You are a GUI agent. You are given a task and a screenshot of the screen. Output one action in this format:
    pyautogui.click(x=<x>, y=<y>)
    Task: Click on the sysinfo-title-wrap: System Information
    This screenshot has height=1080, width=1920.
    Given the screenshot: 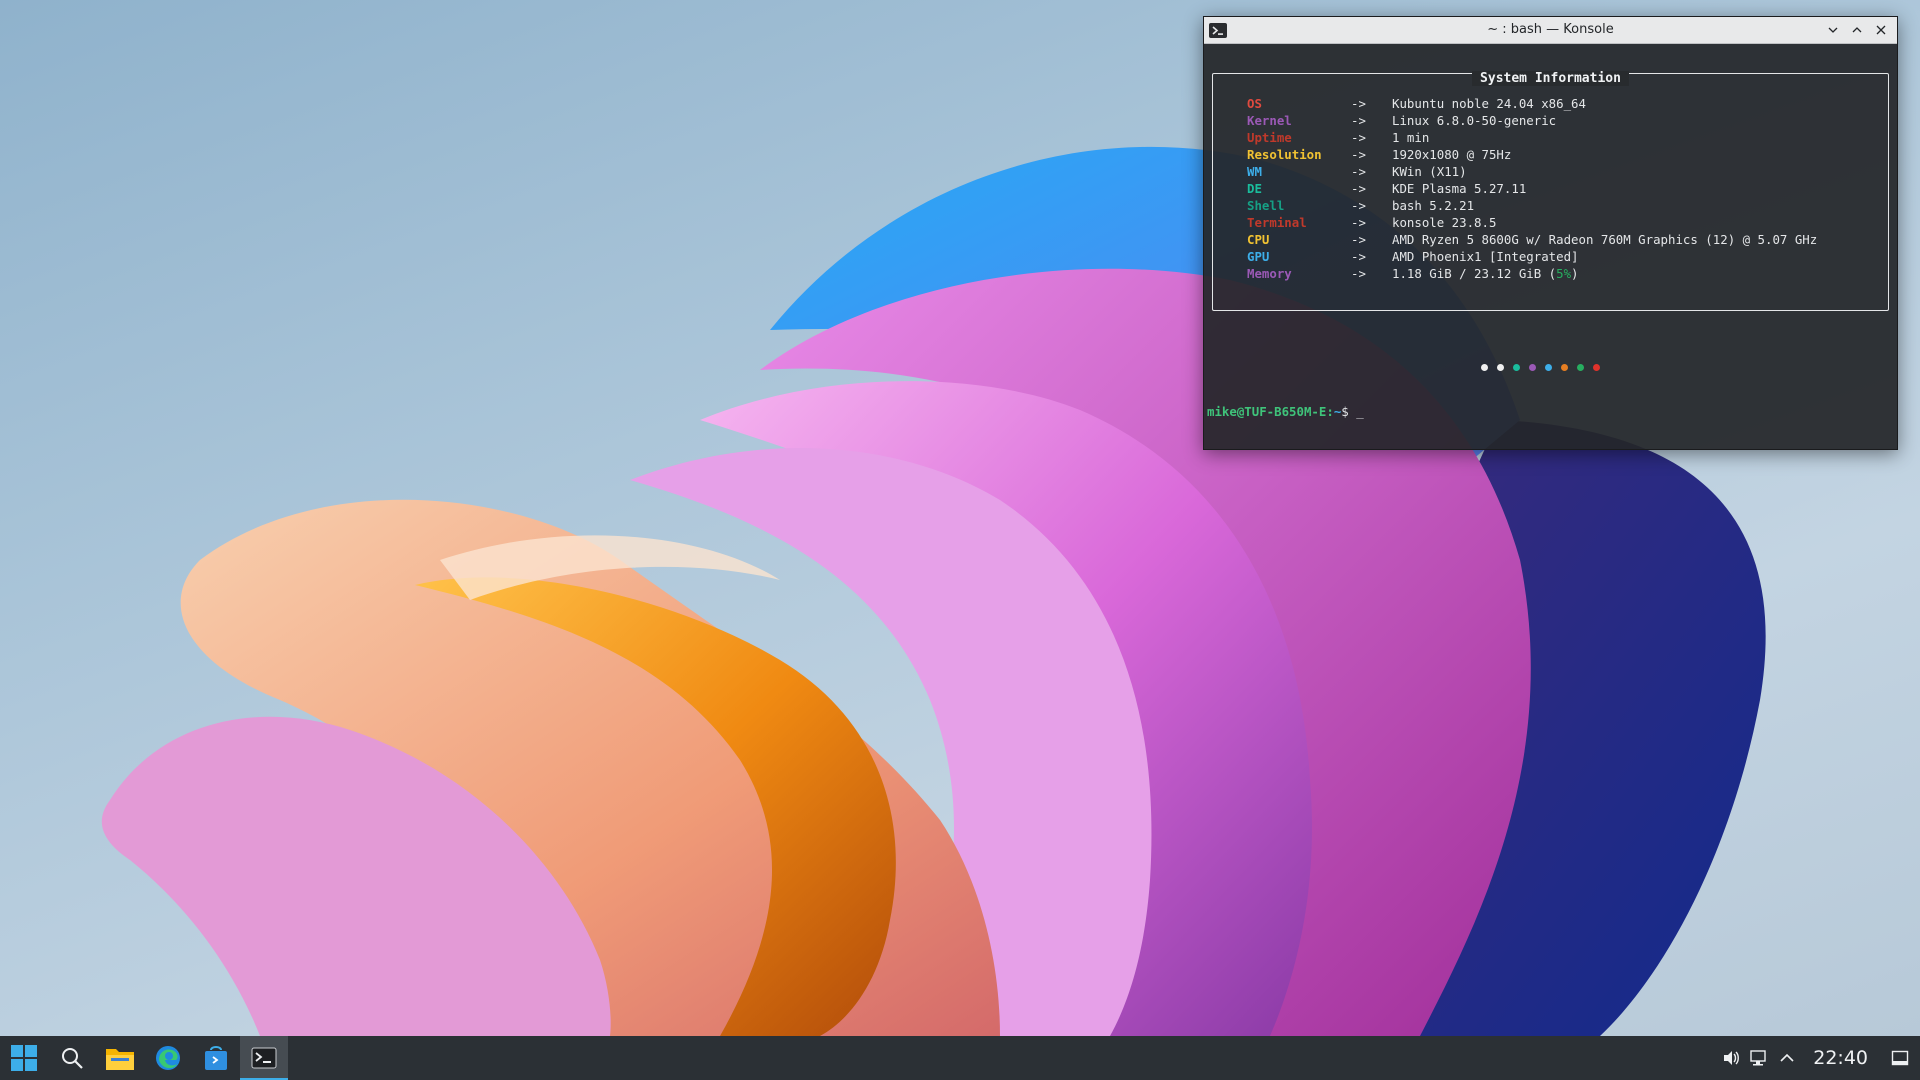 What is the action you would take?
    pyautogui.click(x=1550, y=78)
    